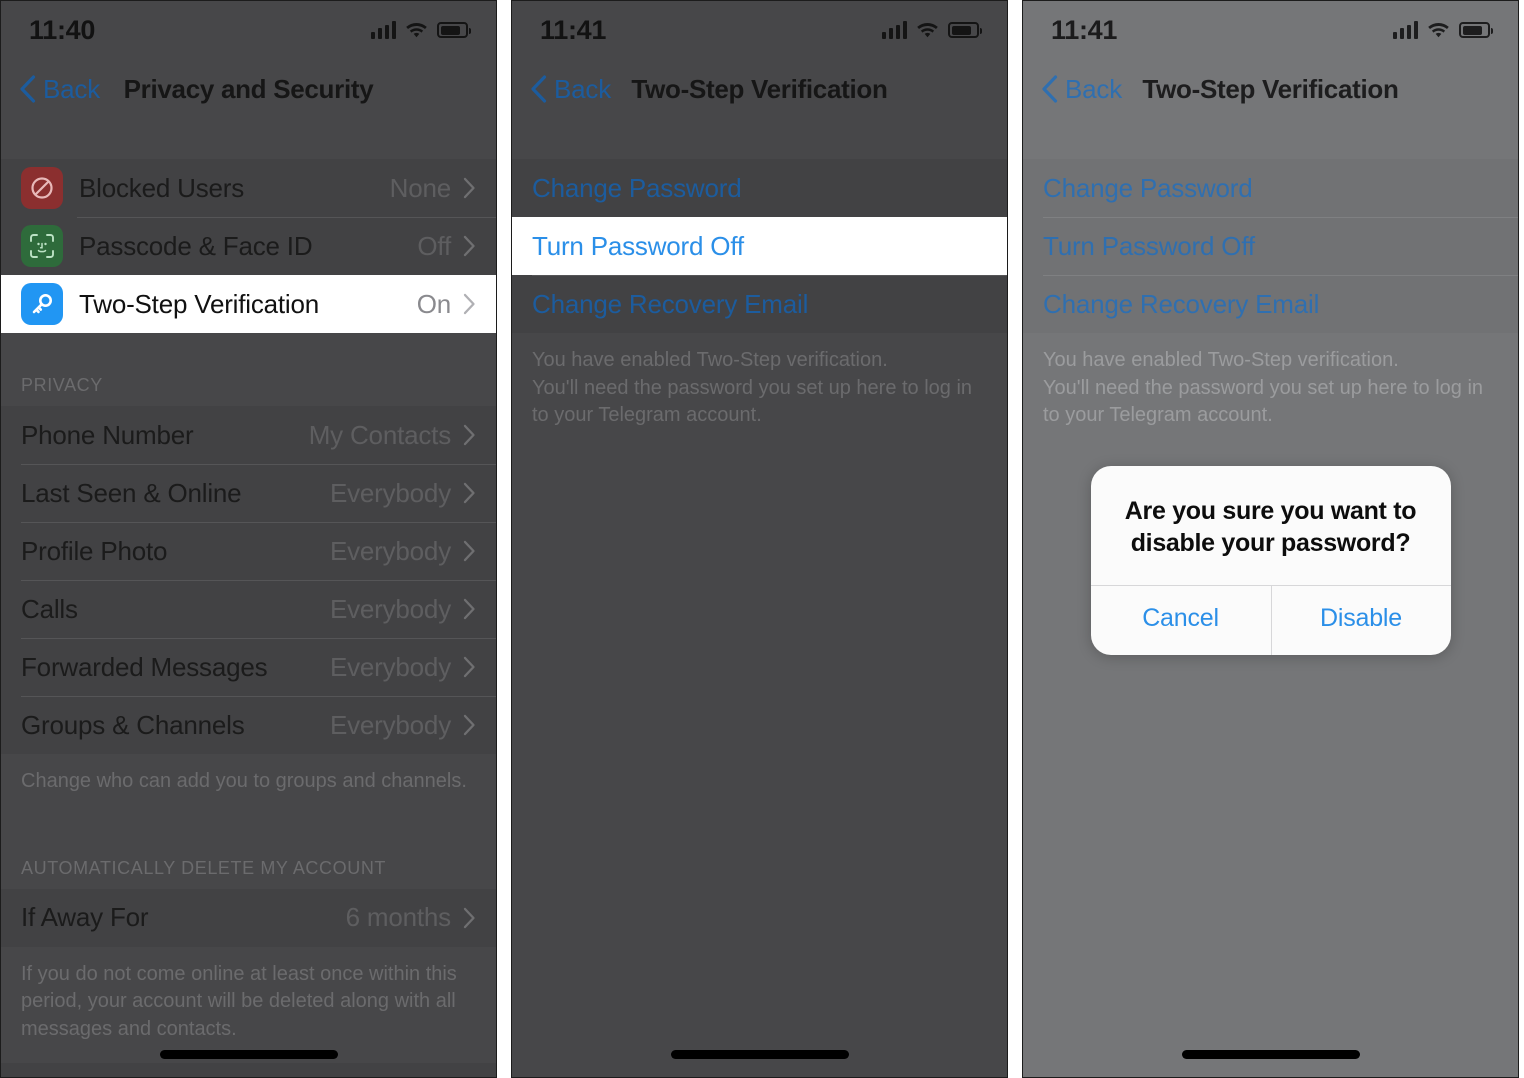 Image resolution: width=1524 pixels, height=1078 pixels. What do you see at coordinates (248, 609) in the screenshot?
I see `row-calls: Calls Everybody` at bounding box center [248, 609].